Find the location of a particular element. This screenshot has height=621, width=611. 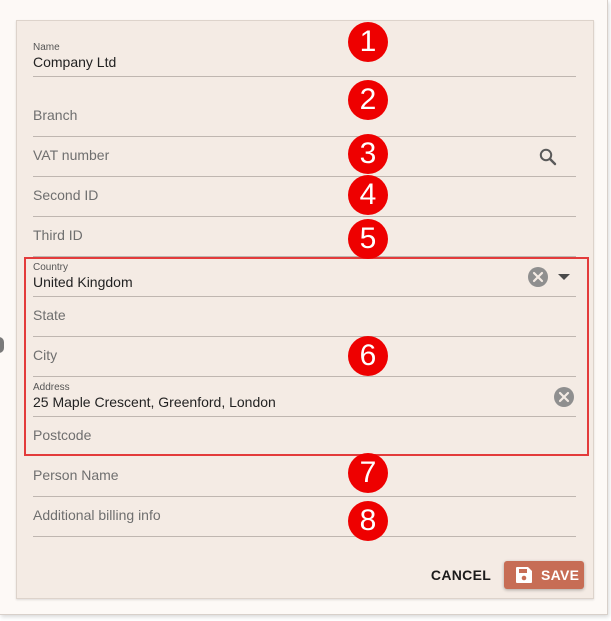

person-name-field: Person Name is located at coordinates (304, 476).